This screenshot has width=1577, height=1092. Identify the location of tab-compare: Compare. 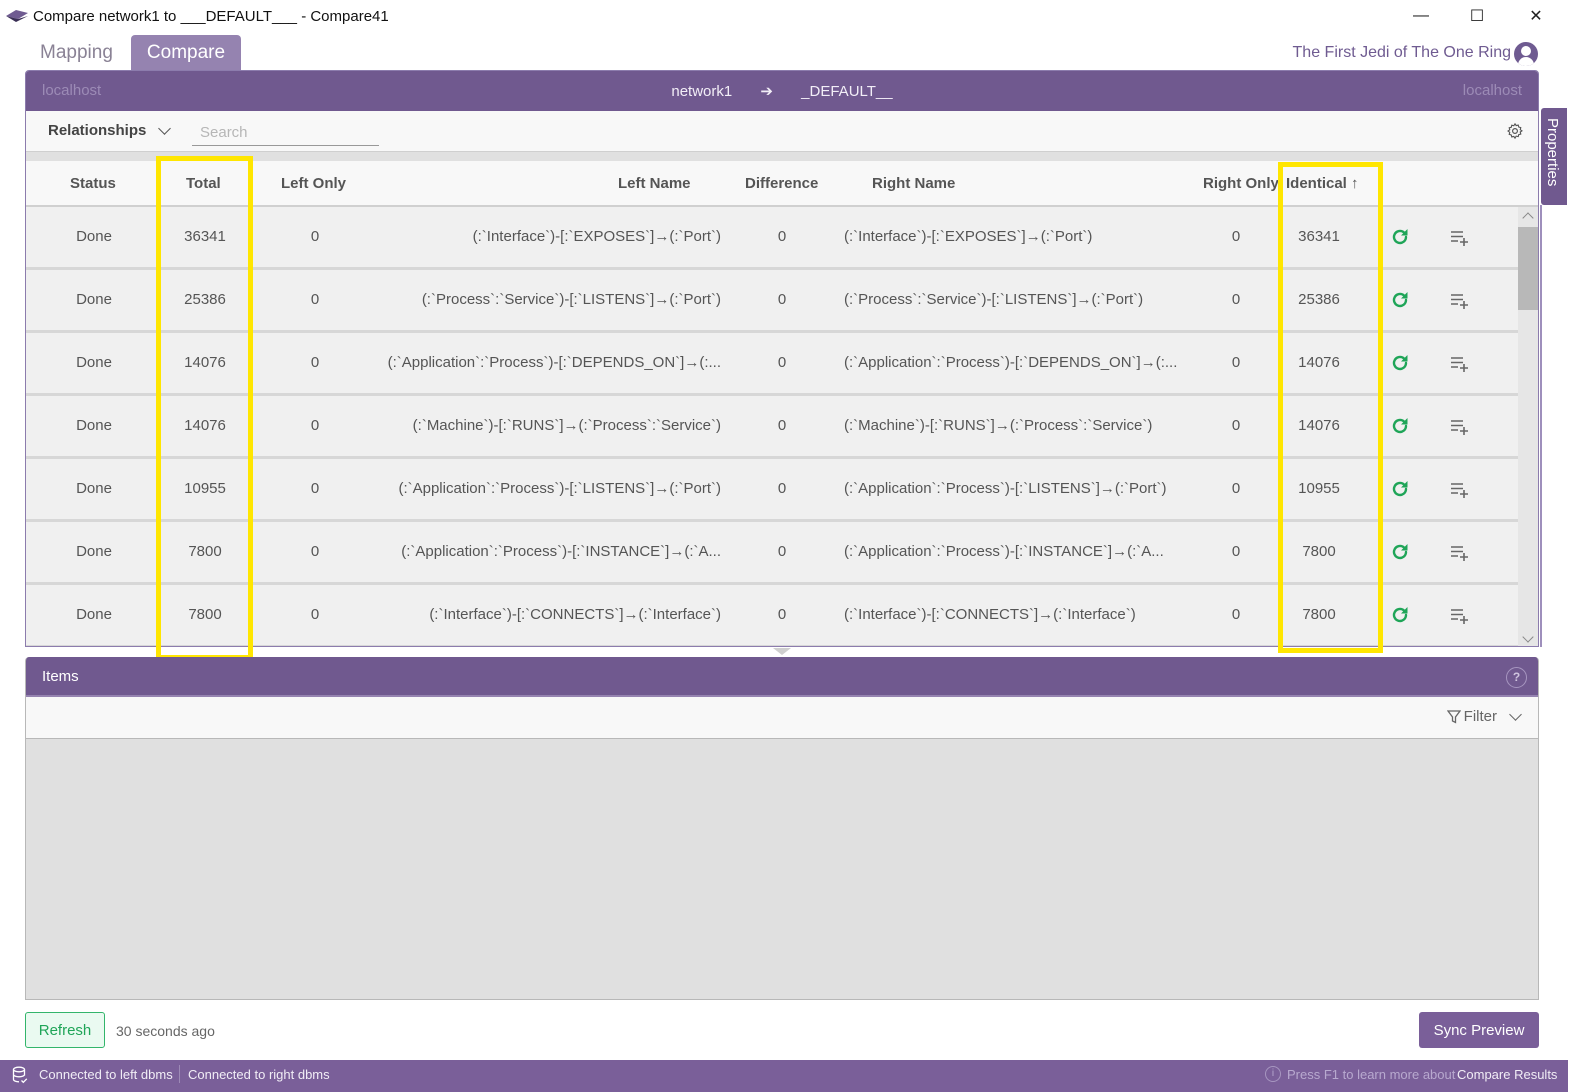
(186, 53).